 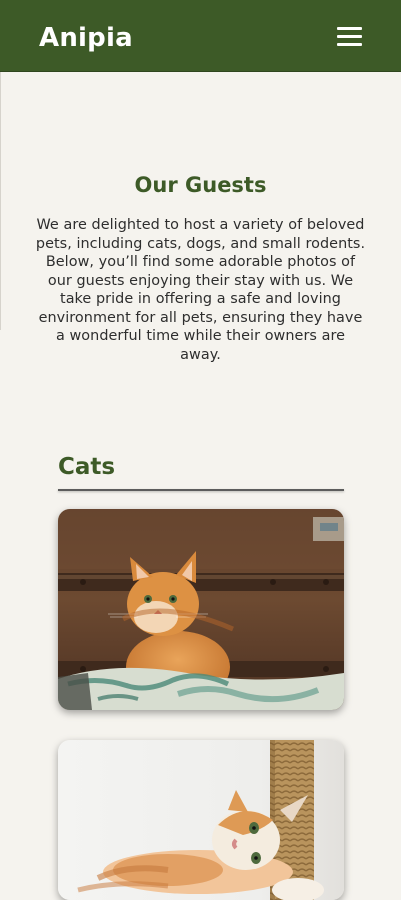 I want to click on hamburger-menu-icon, so click(x=350, y=36).